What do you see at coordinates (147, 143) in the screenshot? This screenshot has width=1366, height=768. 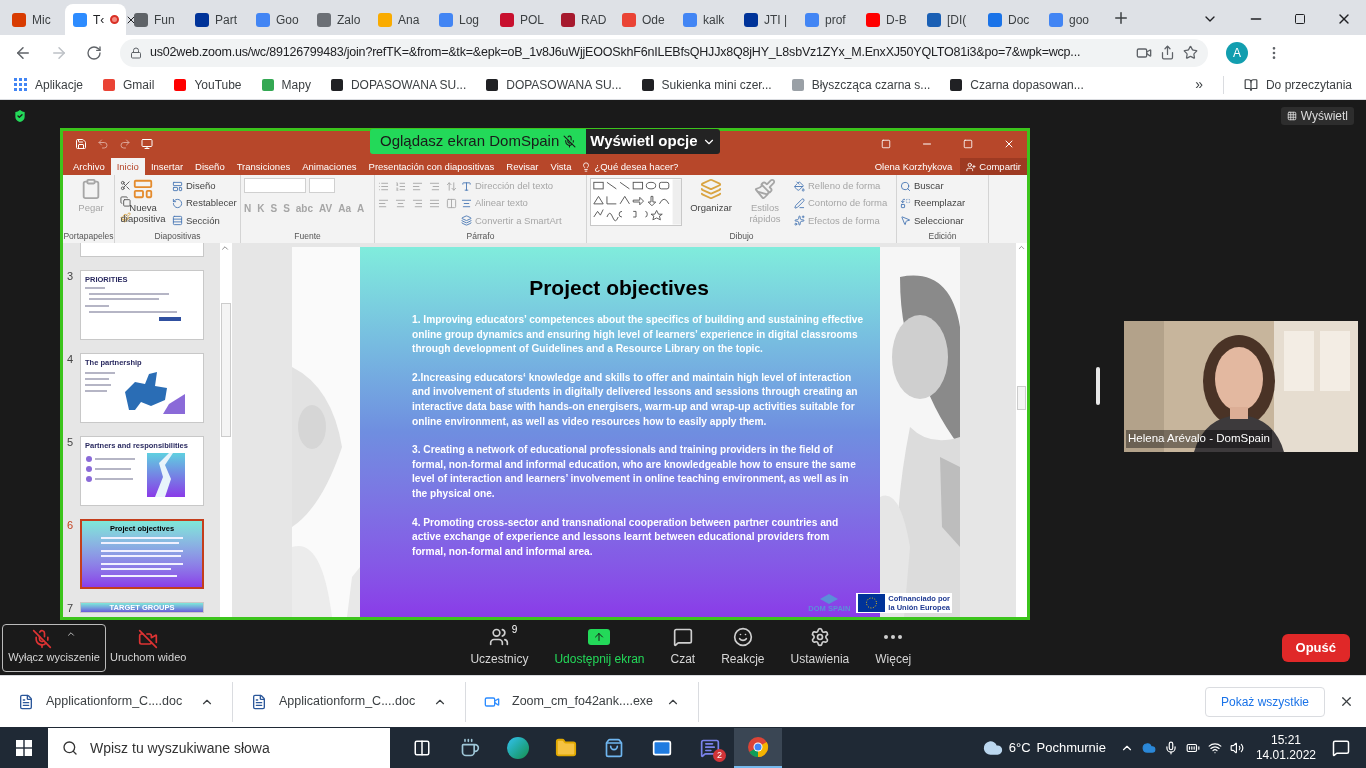 I see `present-icon` at bounding box center [147, 143].